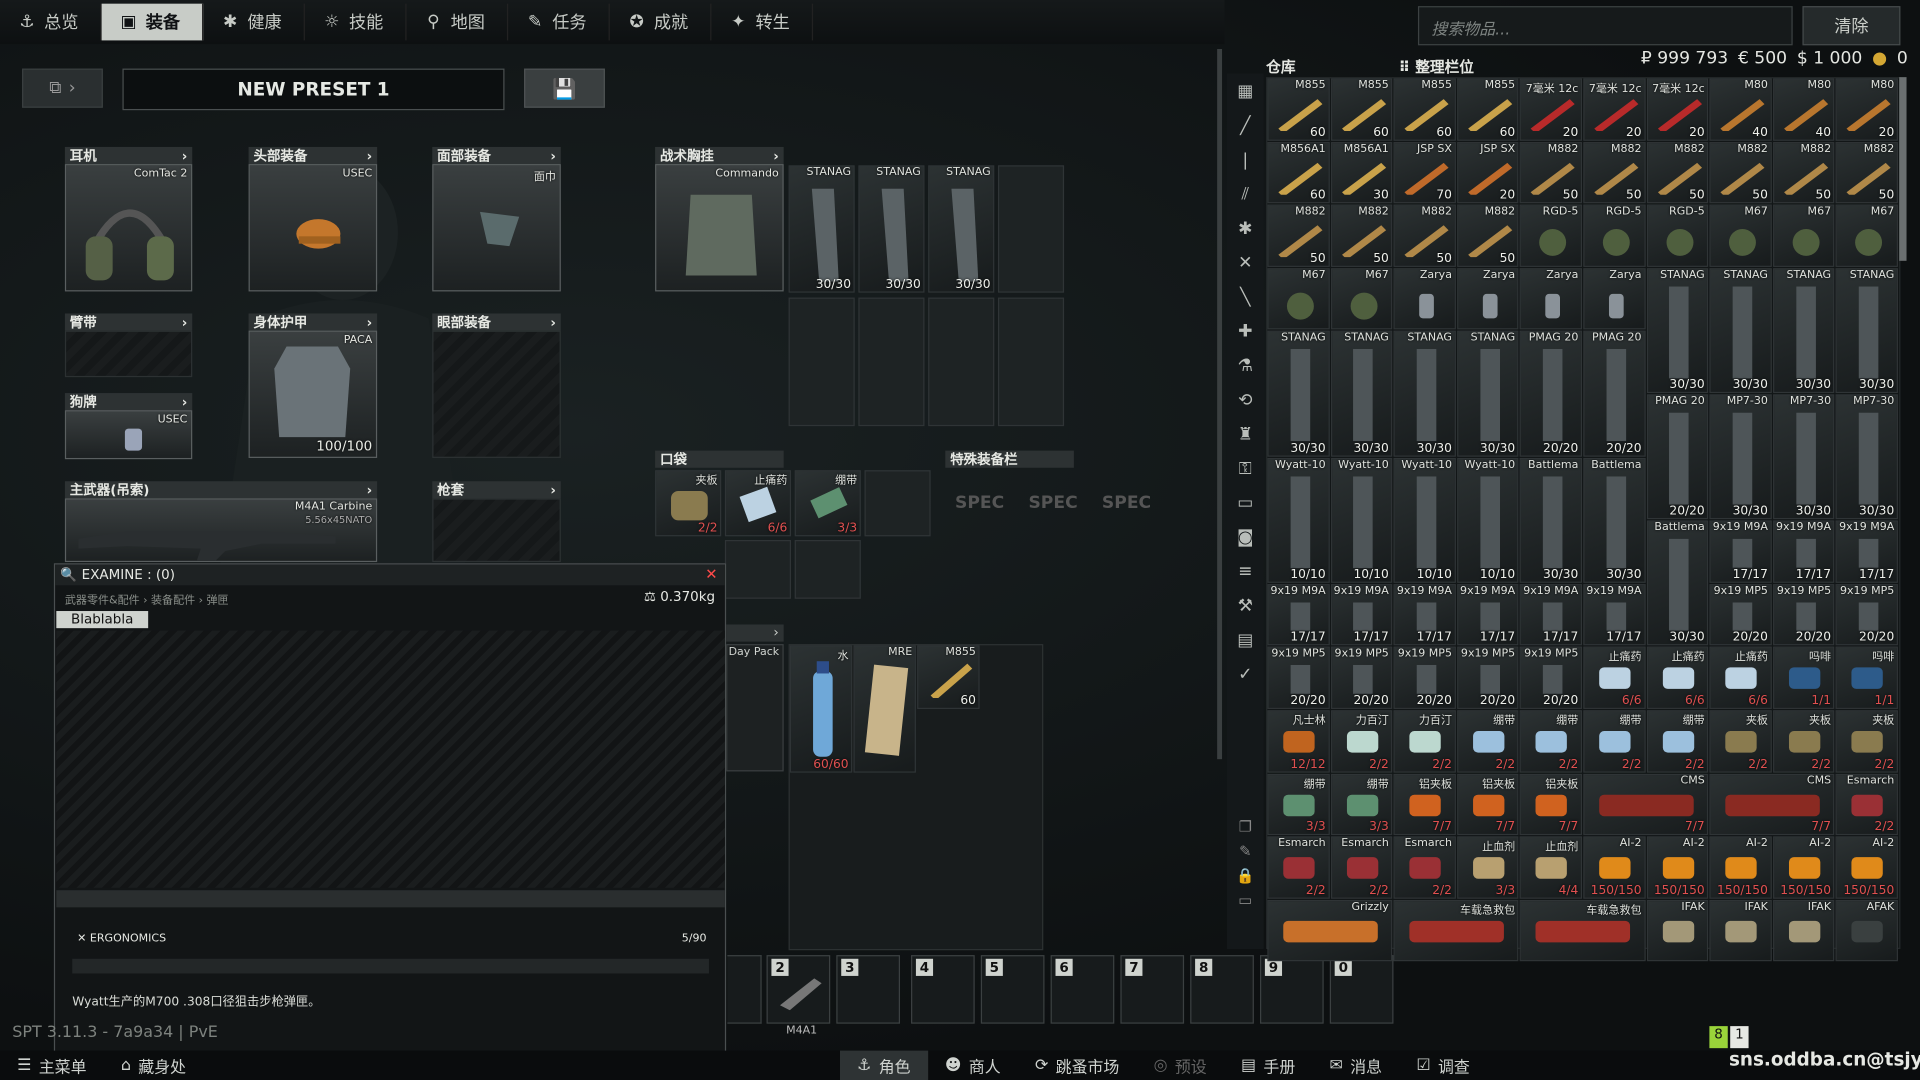  Describe the element at coordinates (1361, 520) in the screenshot. I see `stash-item: Wyatt-10 10/10` at that location.